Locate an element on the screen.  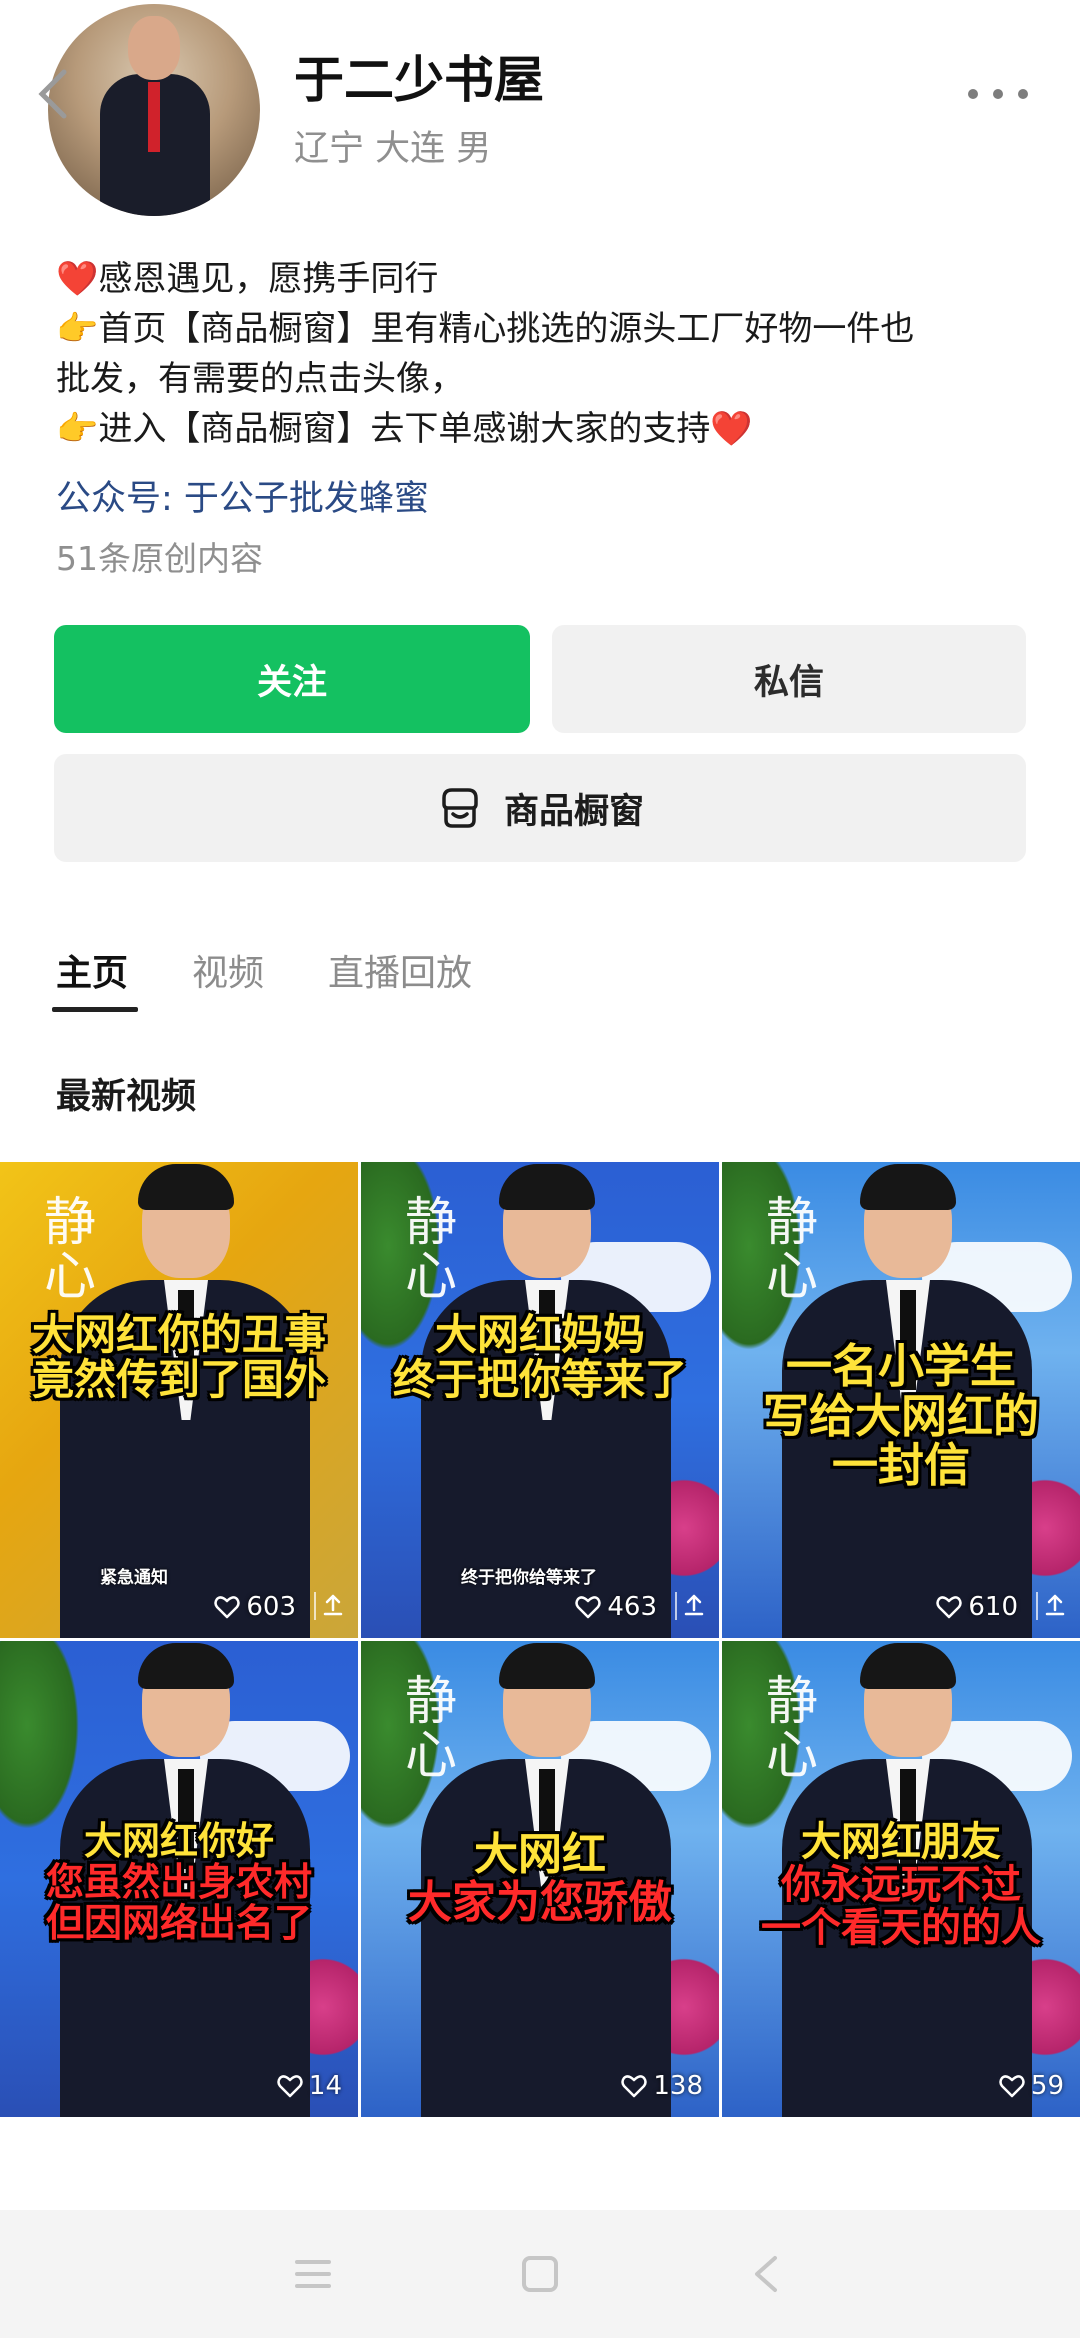
like-count-value: 14 is located at coordinates (325, 2086).